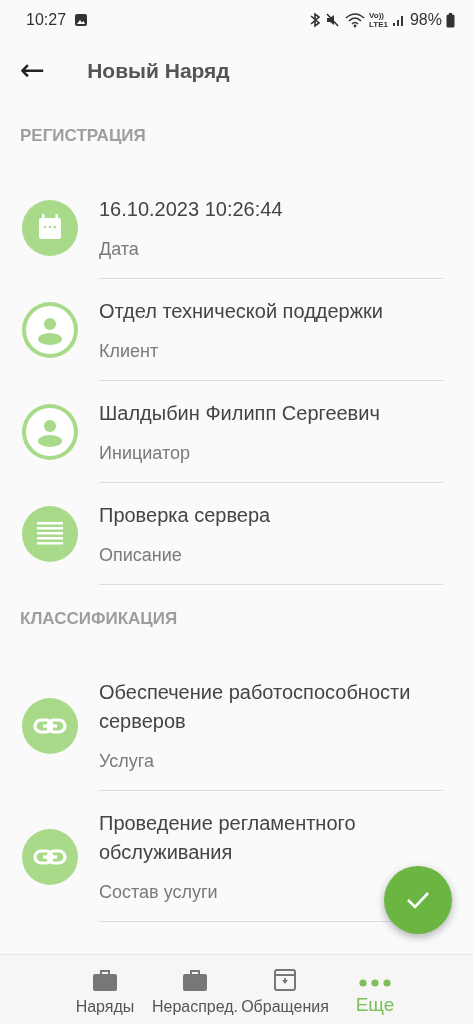 This screenshot has height=1024, width=473. Describe the element at coordinates (99, 619) in the screenshot. I see `section-header: КЛАССИФИКАЦИЯ` at that location.